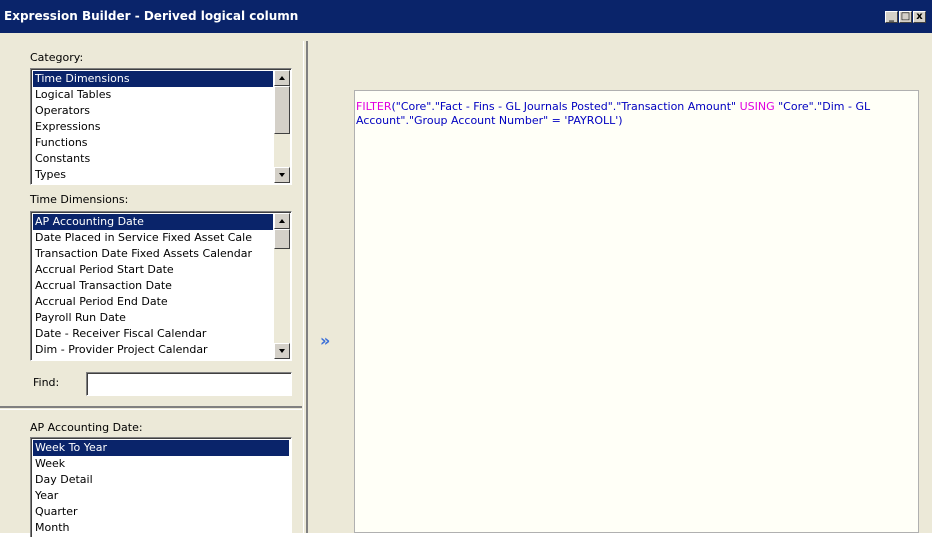 This screenshot has width=932, height=537. Describe the element at coordinates (153, 79) in the screenshot. I see `category-list-item: Time Dimensions` at that location.